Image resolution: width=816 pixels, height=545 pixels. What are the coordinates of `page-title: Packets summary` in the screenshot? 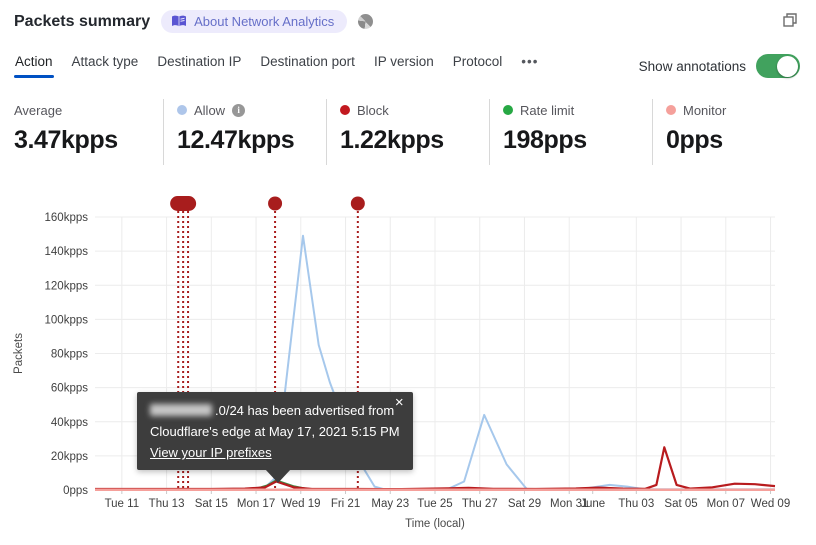 It's located at (82, 21).